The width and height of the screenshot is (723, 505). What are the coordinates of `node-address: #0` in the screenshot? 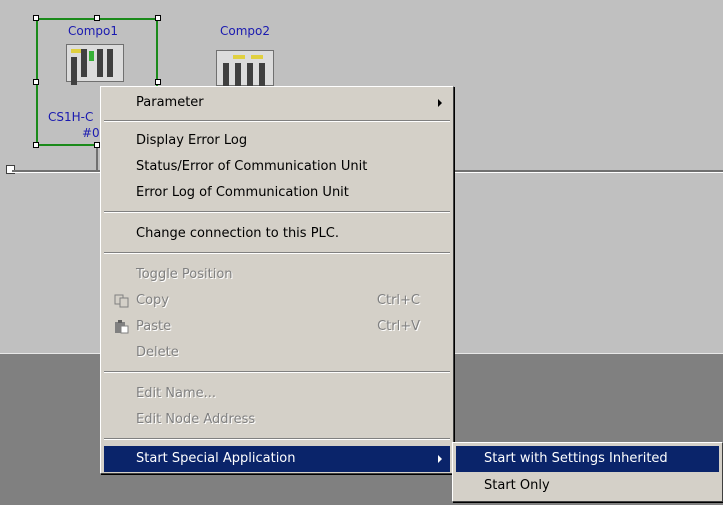 It's located at (91, 133).